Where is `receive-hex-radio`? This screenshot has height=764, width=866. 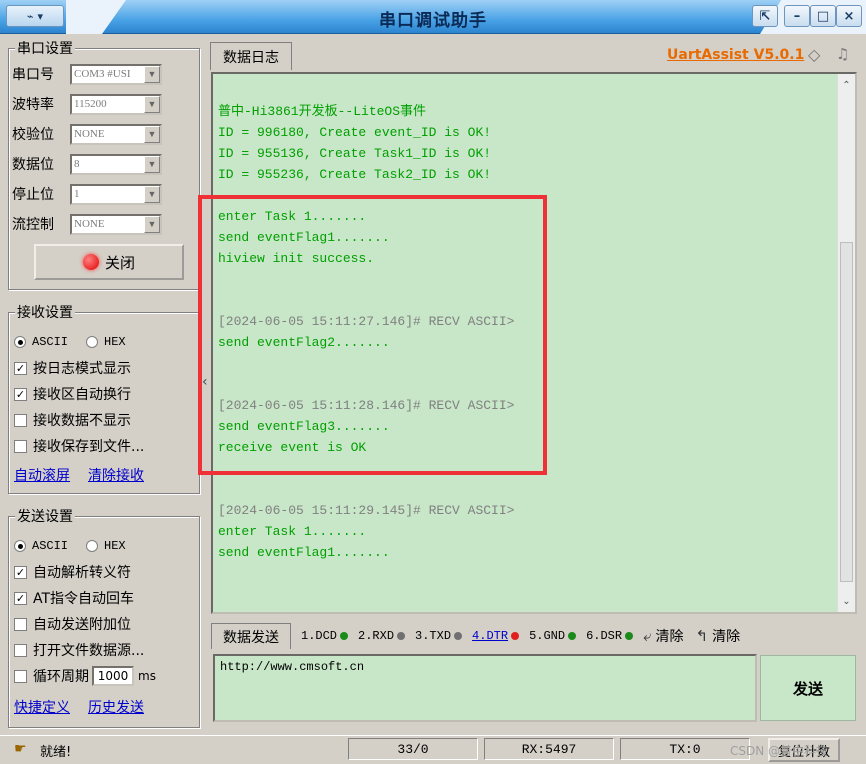 receive-hex-radio is located at coordinates (92, 342).